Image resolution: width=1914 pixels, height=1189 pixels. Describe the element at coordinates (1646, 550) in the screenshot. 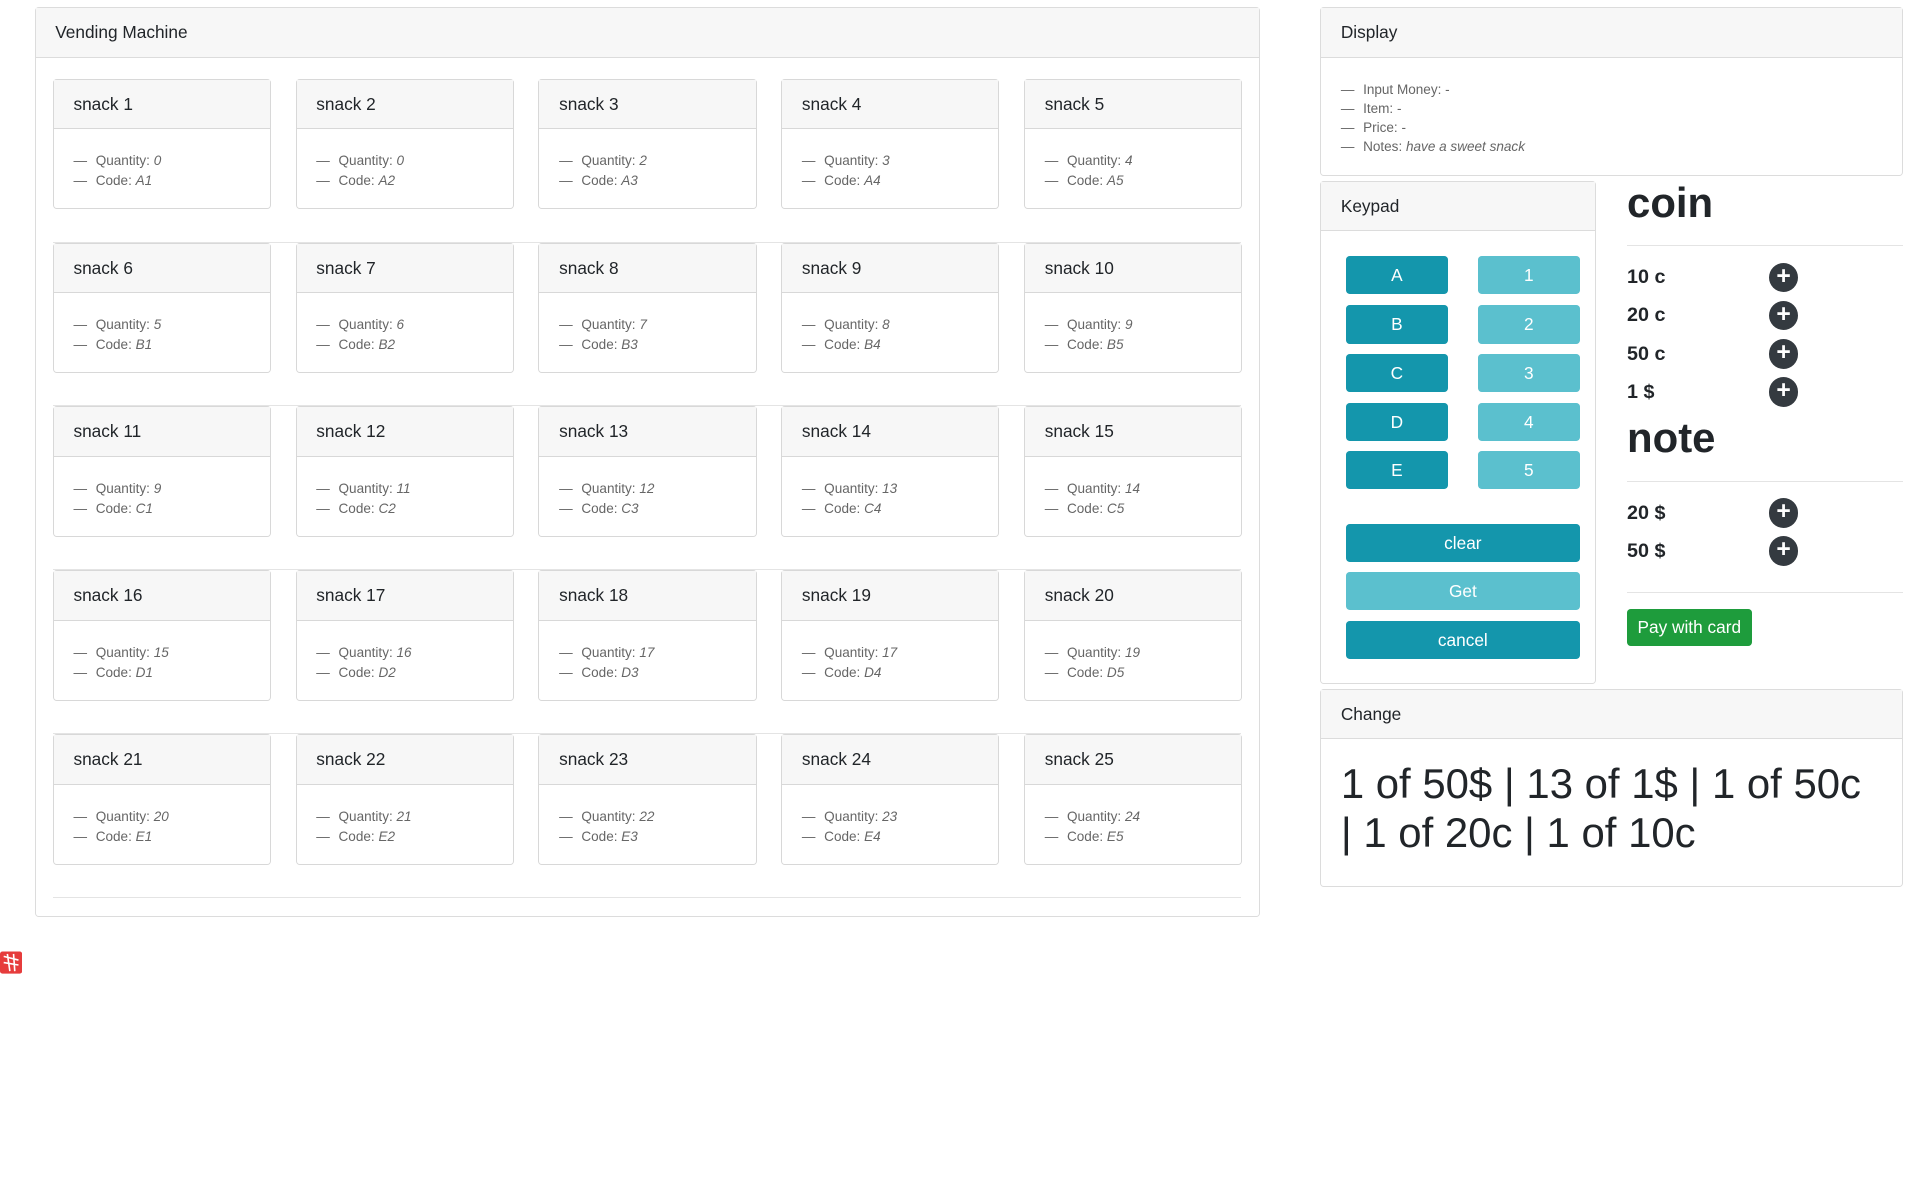

I see `note-50-dollar-label: 50 $` at that location.